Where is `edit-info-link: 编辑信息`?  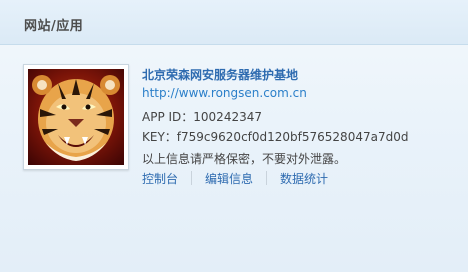 edit-info-link: 编辑信息 is located at coordinates (229, 178).